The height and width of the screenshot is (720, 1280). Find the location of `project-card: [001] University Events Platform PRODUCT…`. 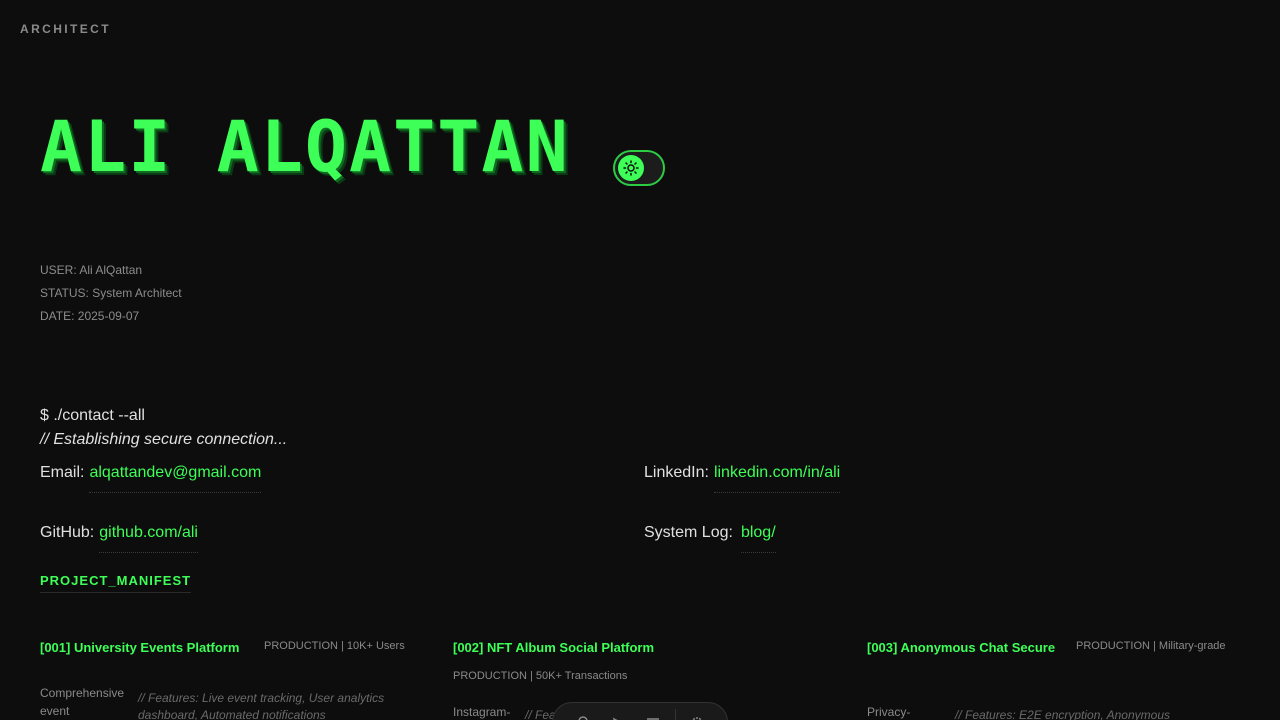

project-card: [001] University Events Platform PRODUCT… is located at coordinates (222, 680).